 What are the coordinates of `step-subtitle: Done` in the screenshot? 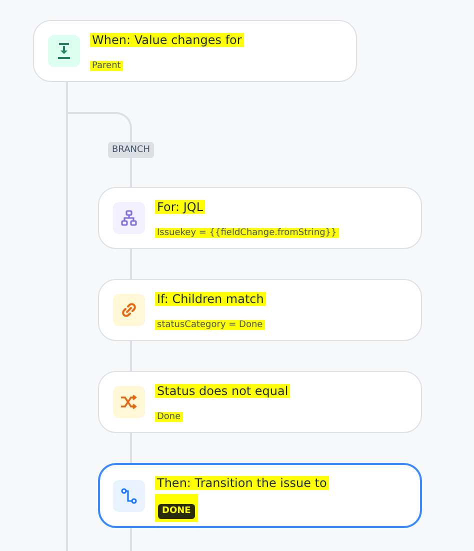 It's located at (169, 417).